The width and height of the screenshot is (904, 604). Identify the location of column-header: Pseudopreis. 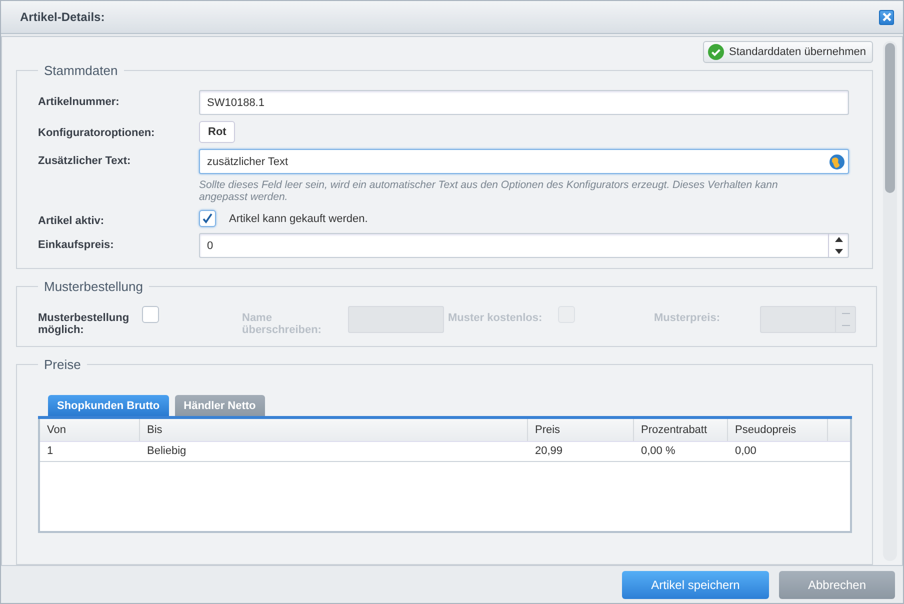
(778, 430).